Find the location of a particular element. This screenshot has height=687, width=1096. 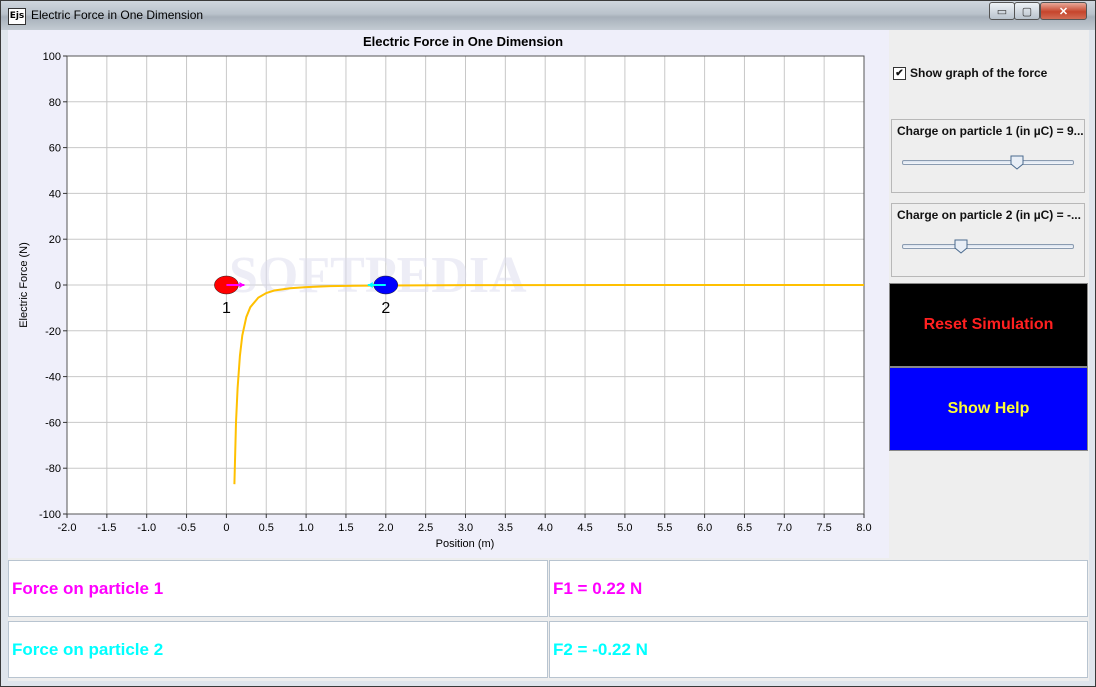

show-graph-checkbox: ✔ is located at coordinates (899, 73).